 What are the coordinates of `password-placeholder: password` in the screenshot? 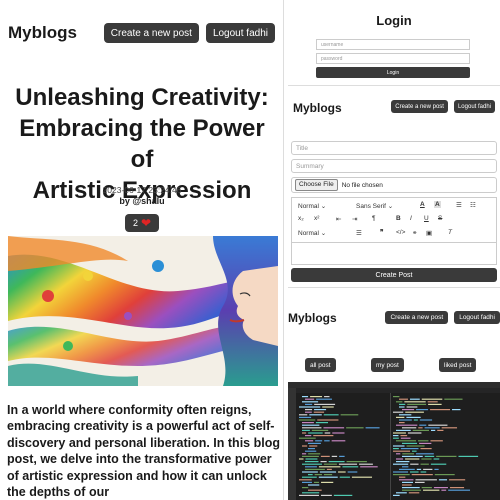 It's located at (332, 58).